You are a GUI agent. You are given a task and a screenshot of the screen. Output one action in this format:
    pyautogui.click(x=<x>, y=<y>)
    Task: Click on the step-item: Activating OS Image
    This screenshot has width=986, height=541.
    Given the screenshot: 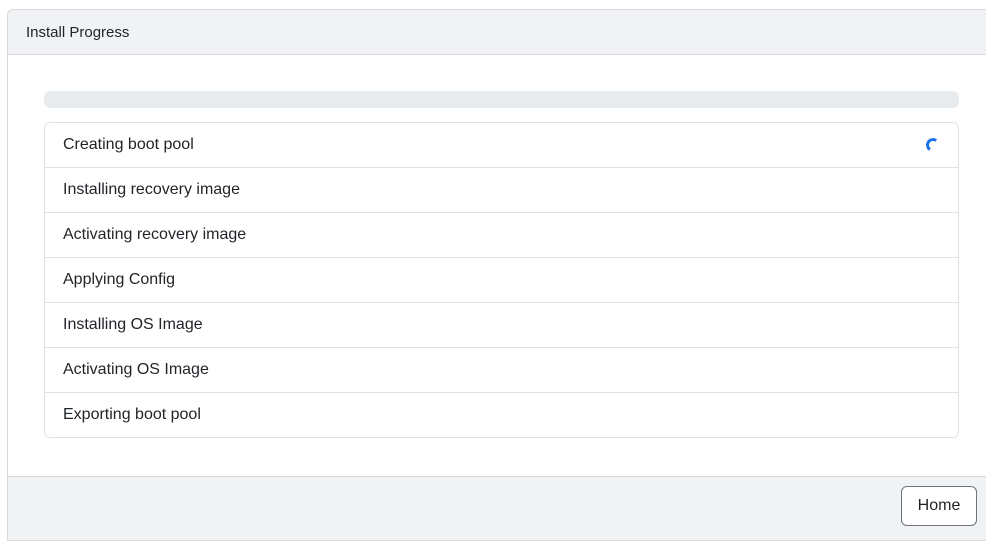 What is the action you would take?
    pyautogui.click(x=501, y=370)
    